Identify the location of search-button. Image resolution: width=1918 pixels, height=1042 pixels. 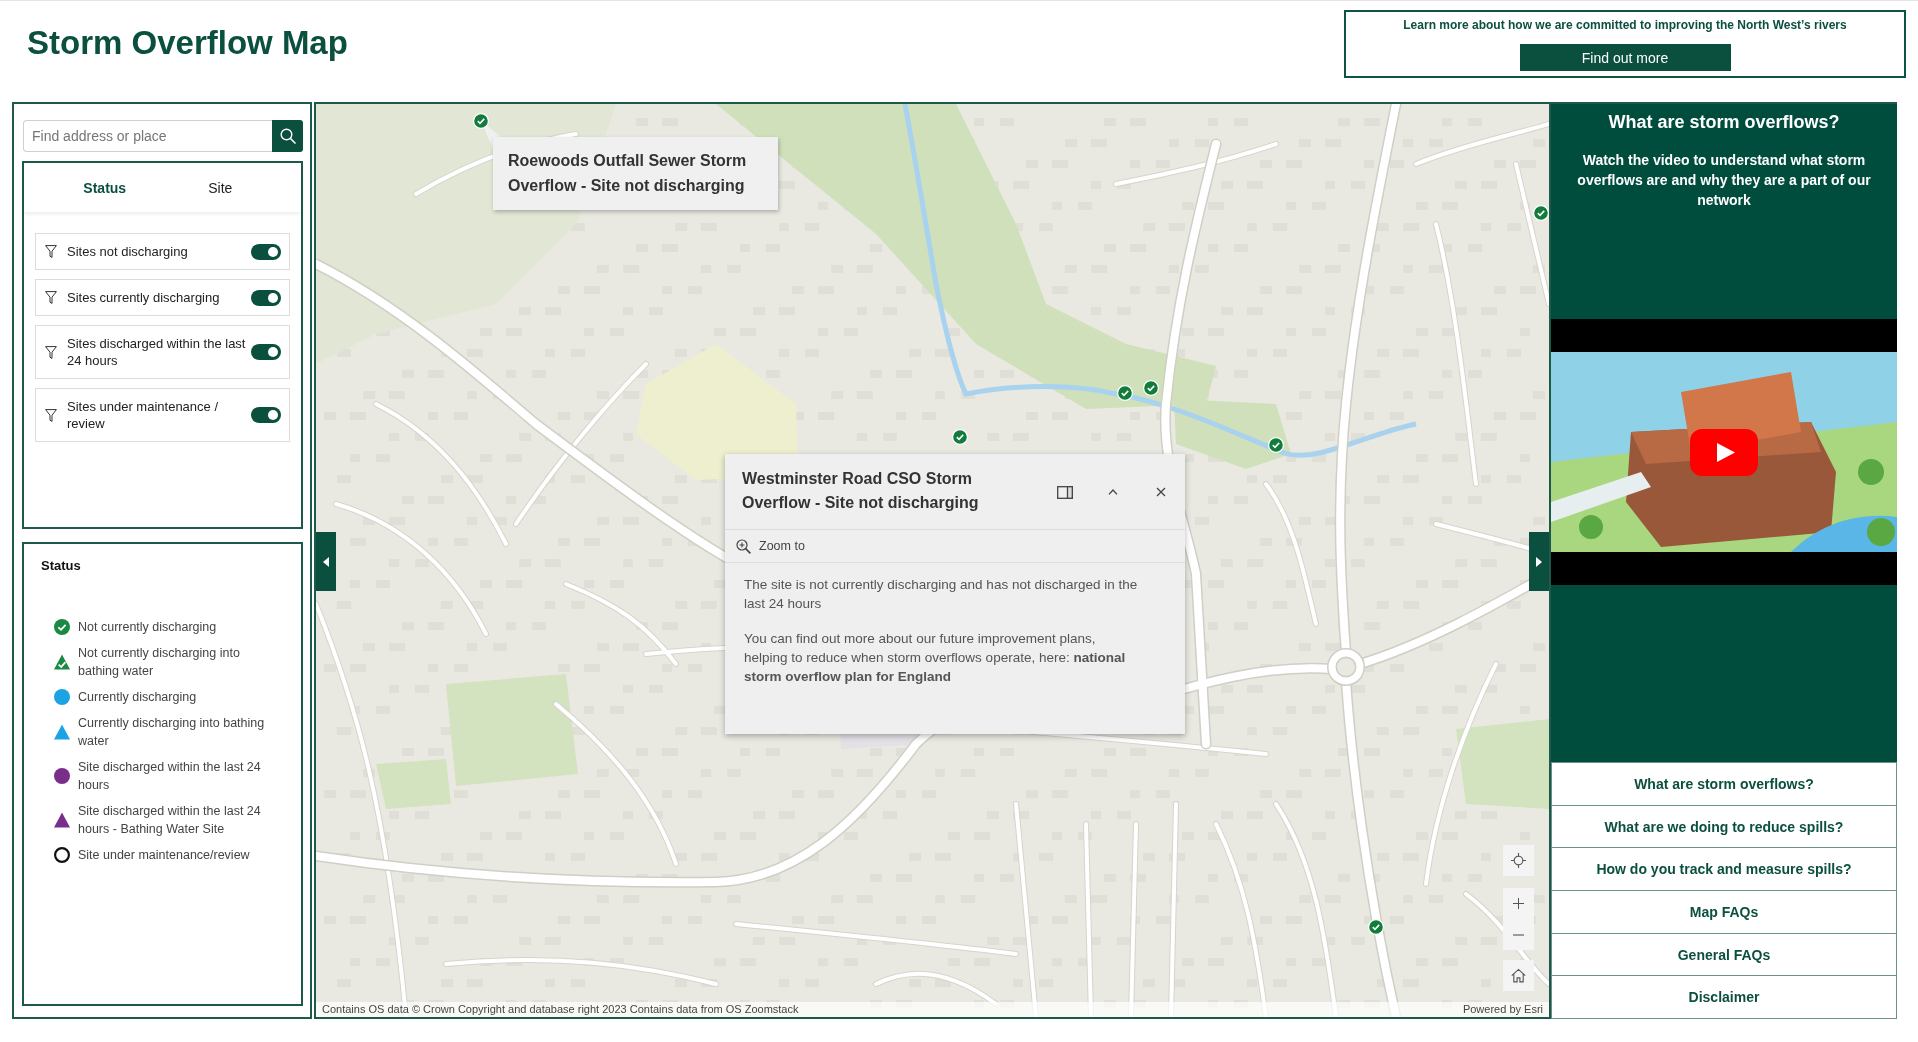
(287, 136).